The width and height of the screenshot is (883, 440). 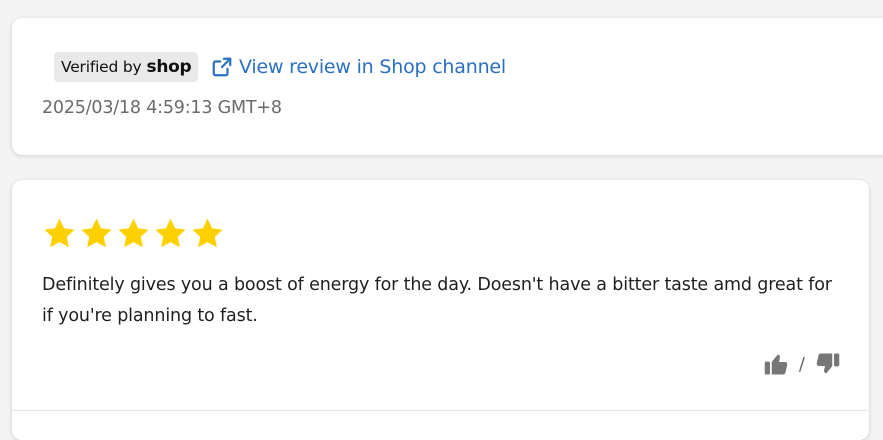 I want to click on verified-by-shop-badge: Verified by shop, so click(x=126, y=67).